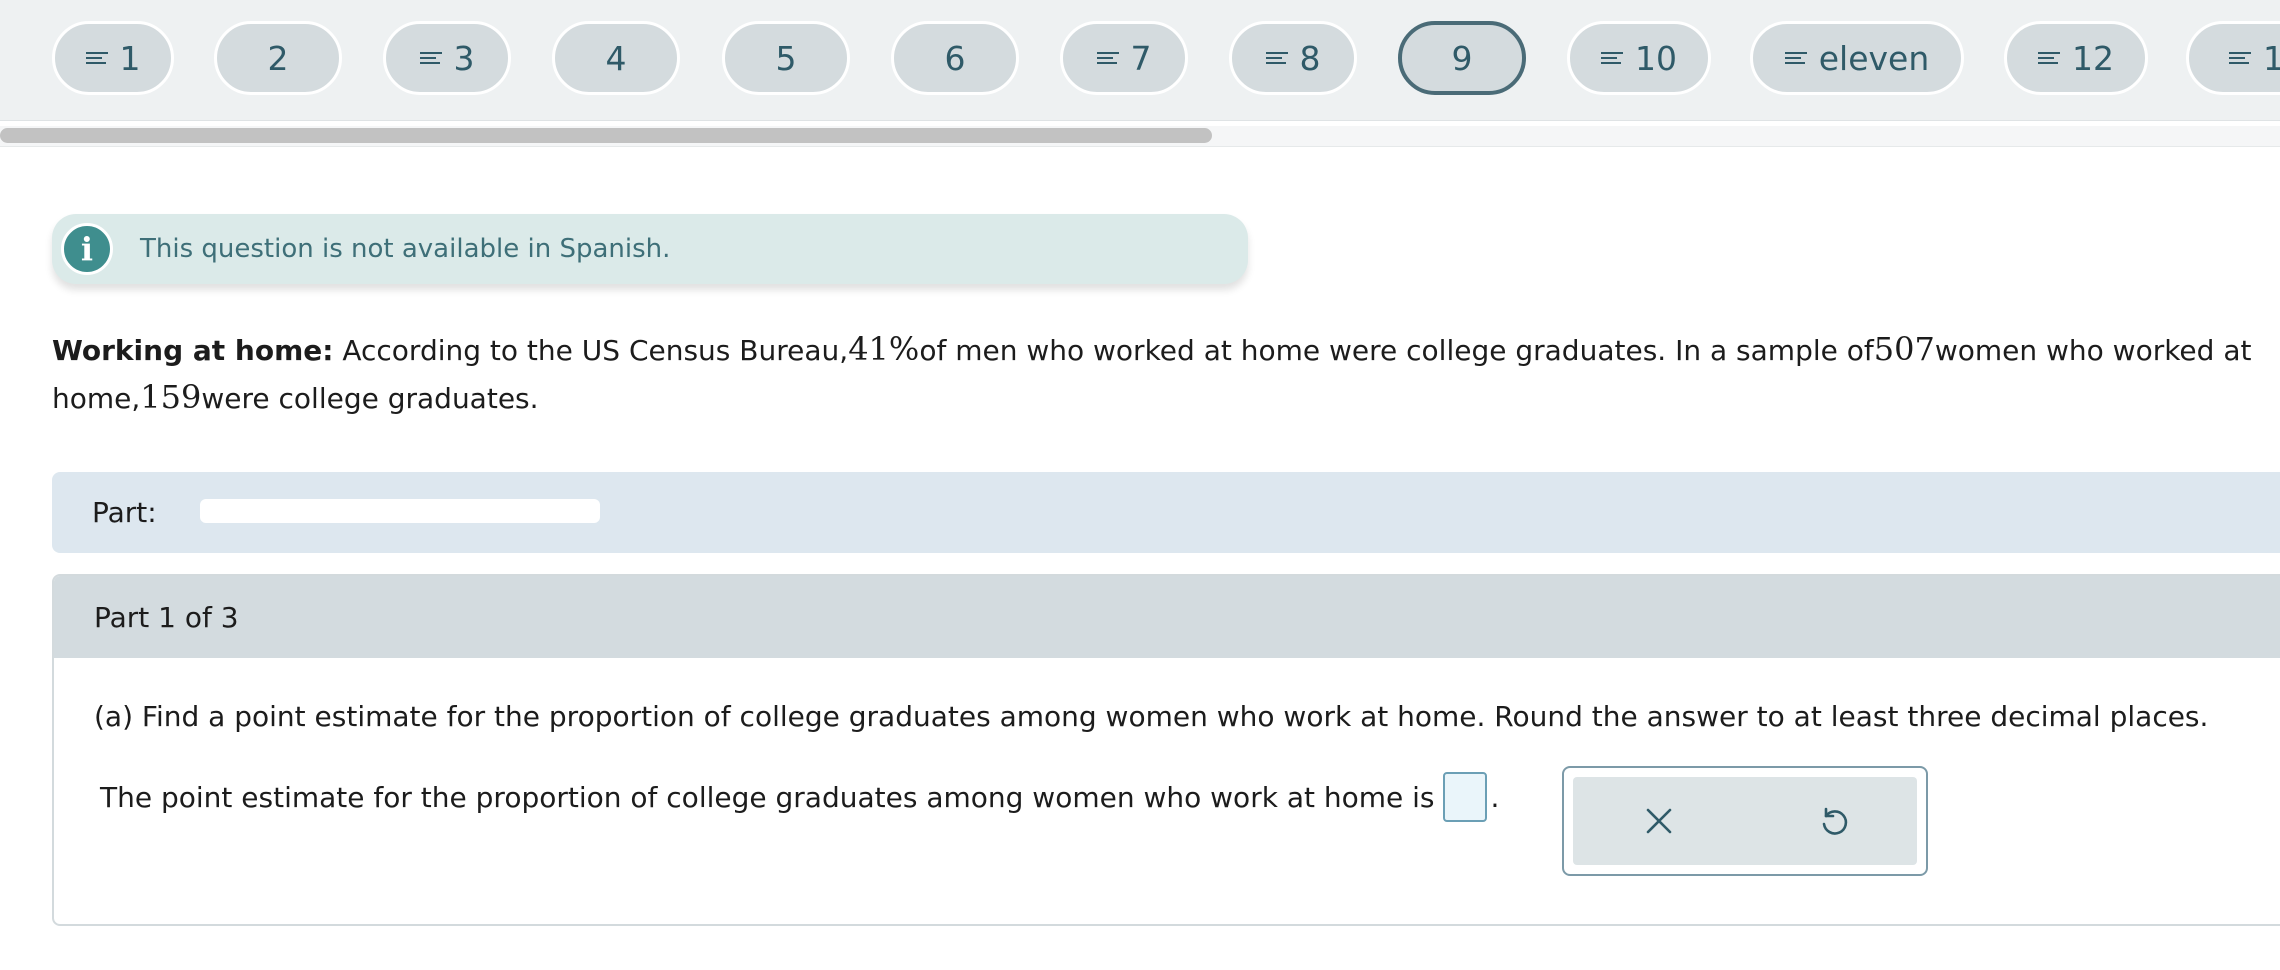  Describe the element at coordinates (447, 58) in the screenshot. I see `question-tab-3: 3` at that location.